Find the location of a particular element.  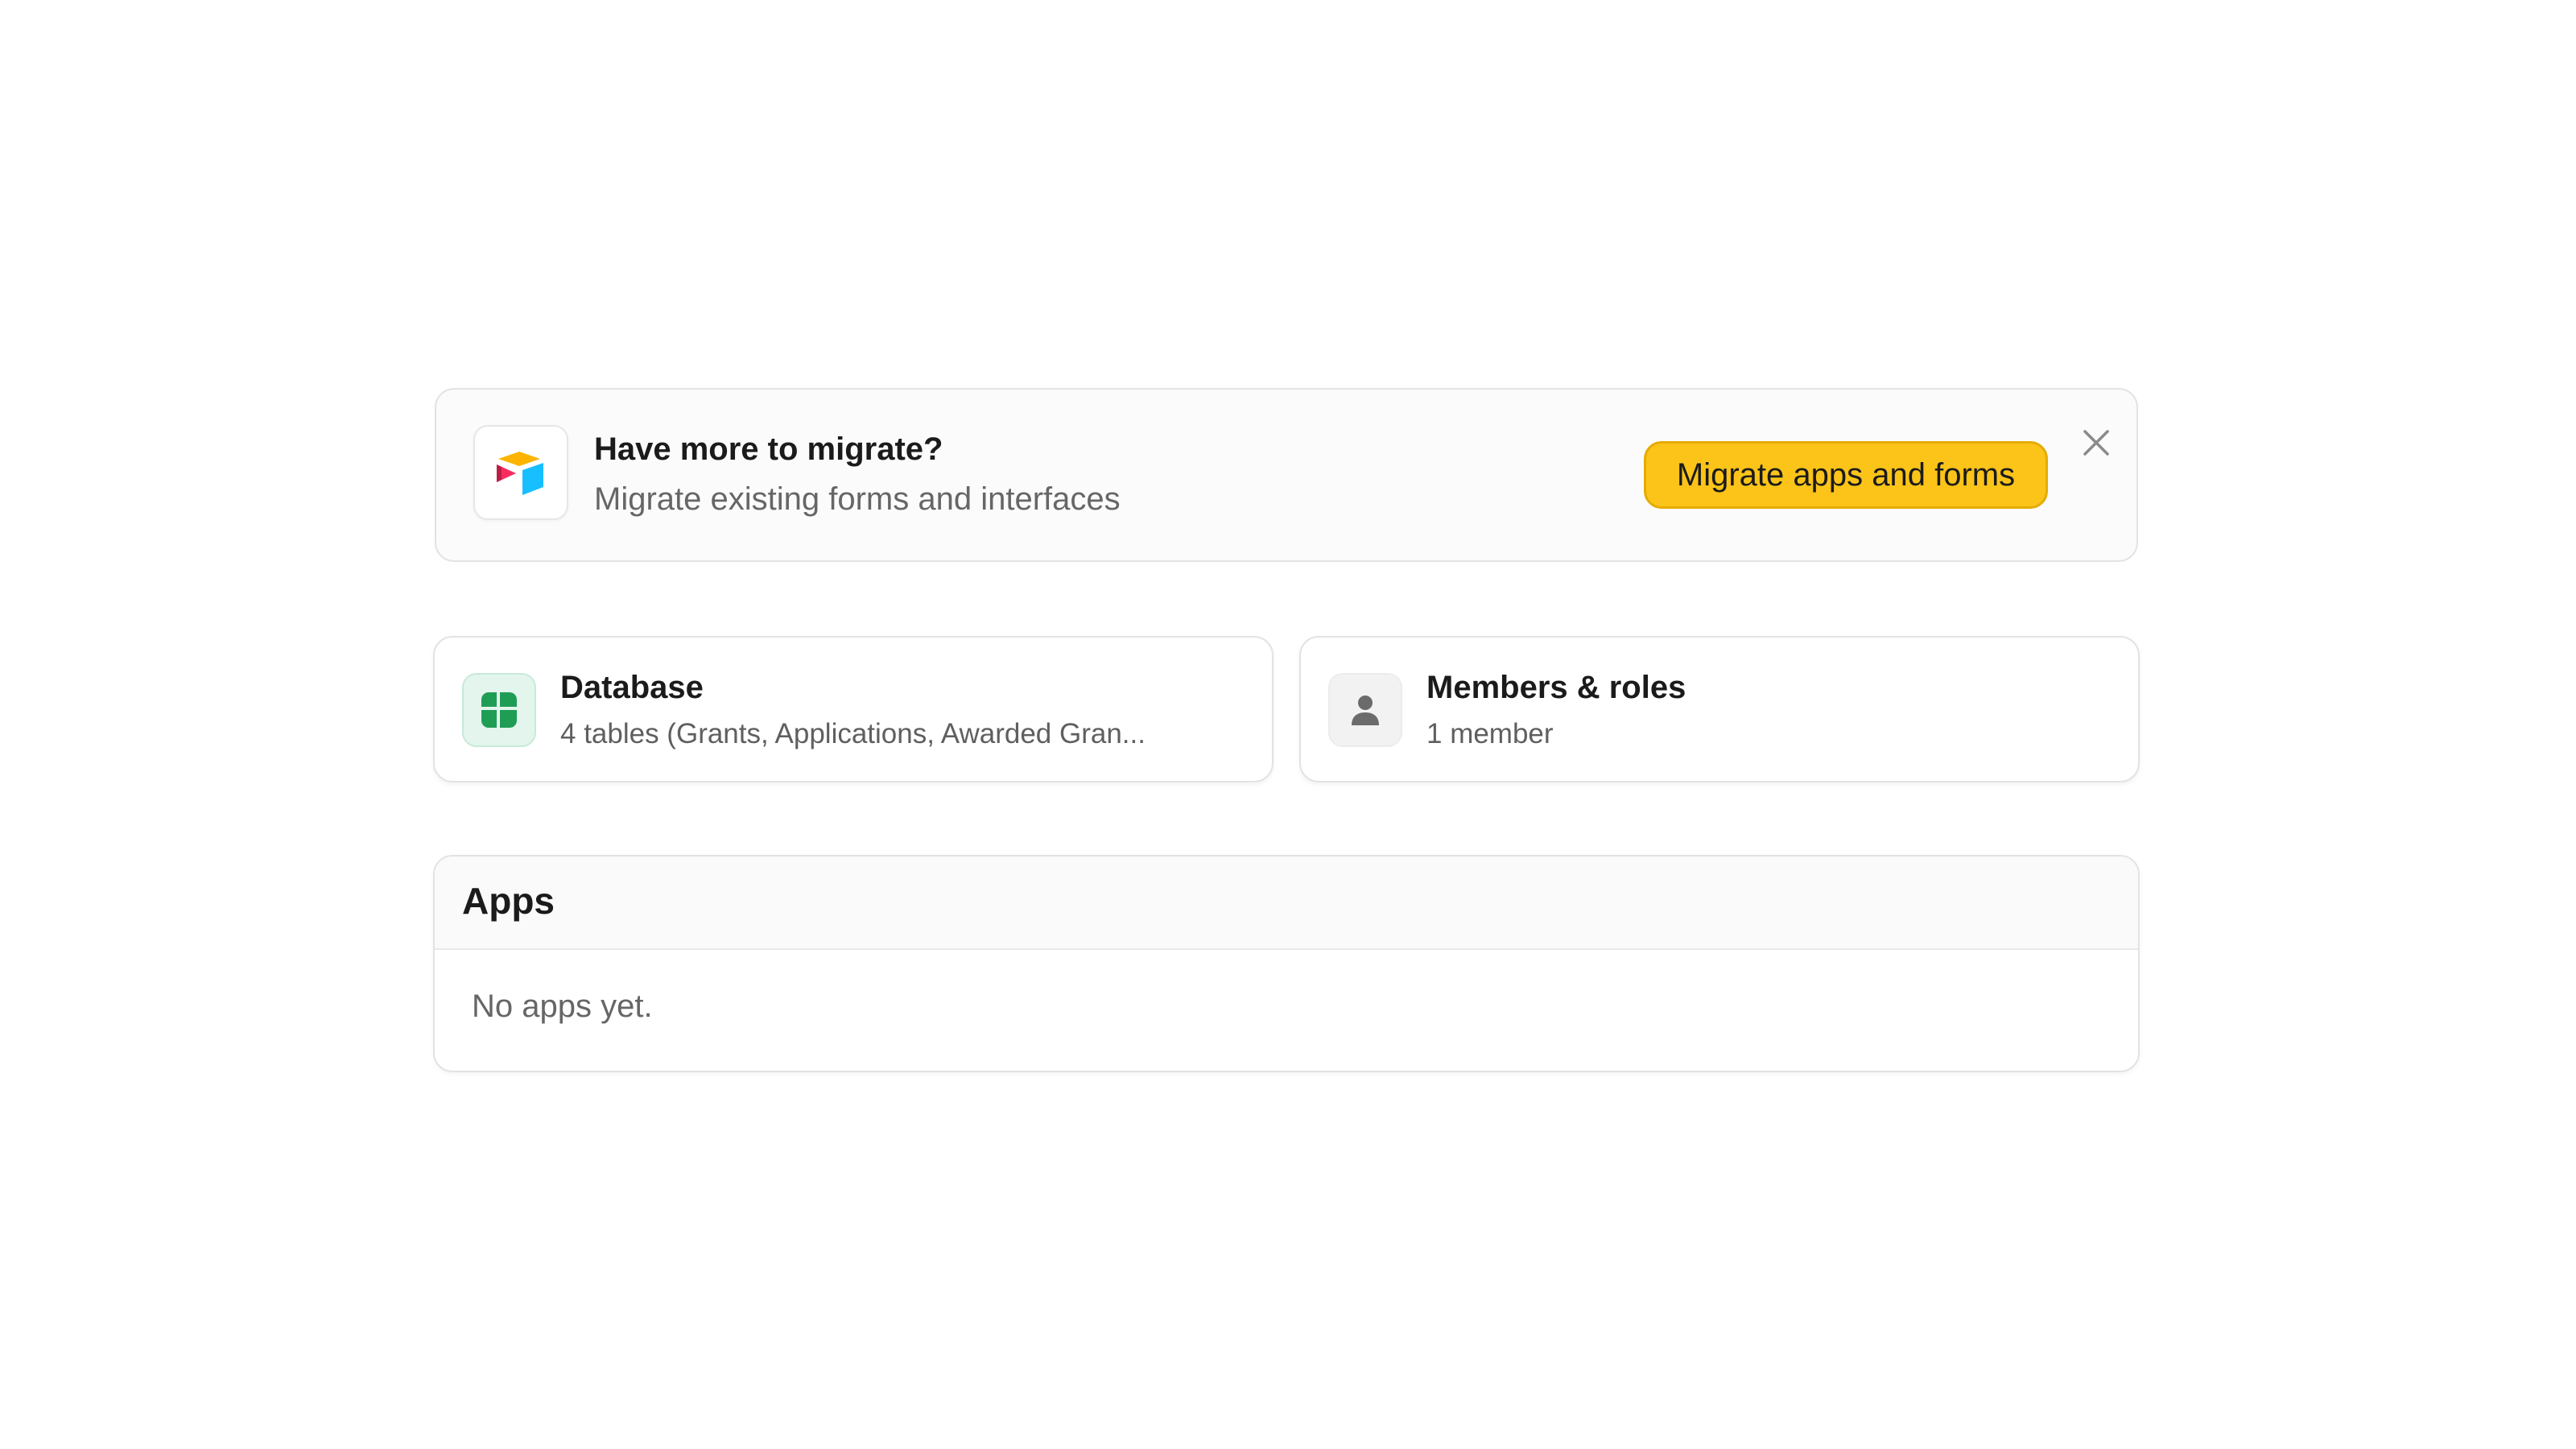

table-grid-icon is located at coordinates (499, 710).